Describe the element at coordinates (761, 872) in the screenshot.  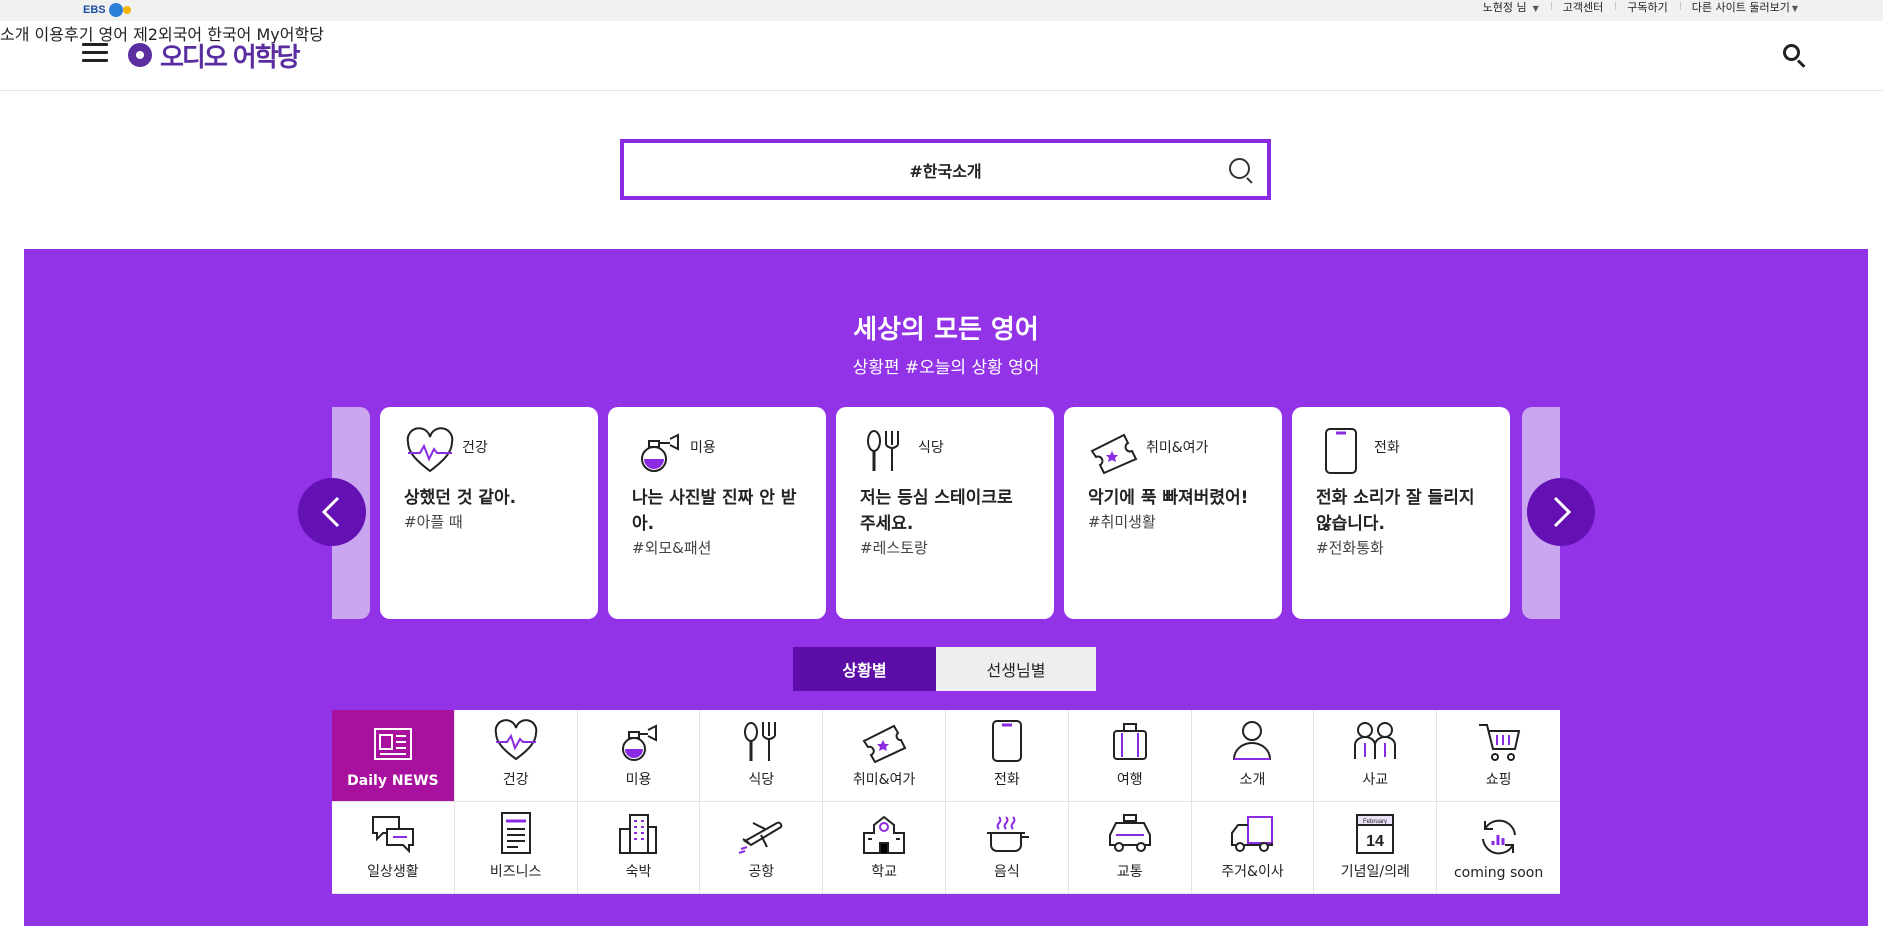
I see `category-label: 공항` at that location.